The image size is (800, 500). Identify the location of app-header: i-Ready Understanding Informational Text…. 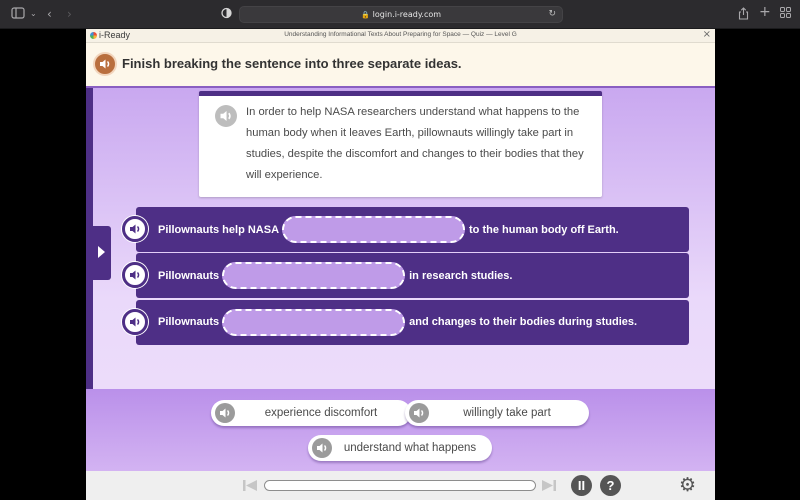
(400, 36).